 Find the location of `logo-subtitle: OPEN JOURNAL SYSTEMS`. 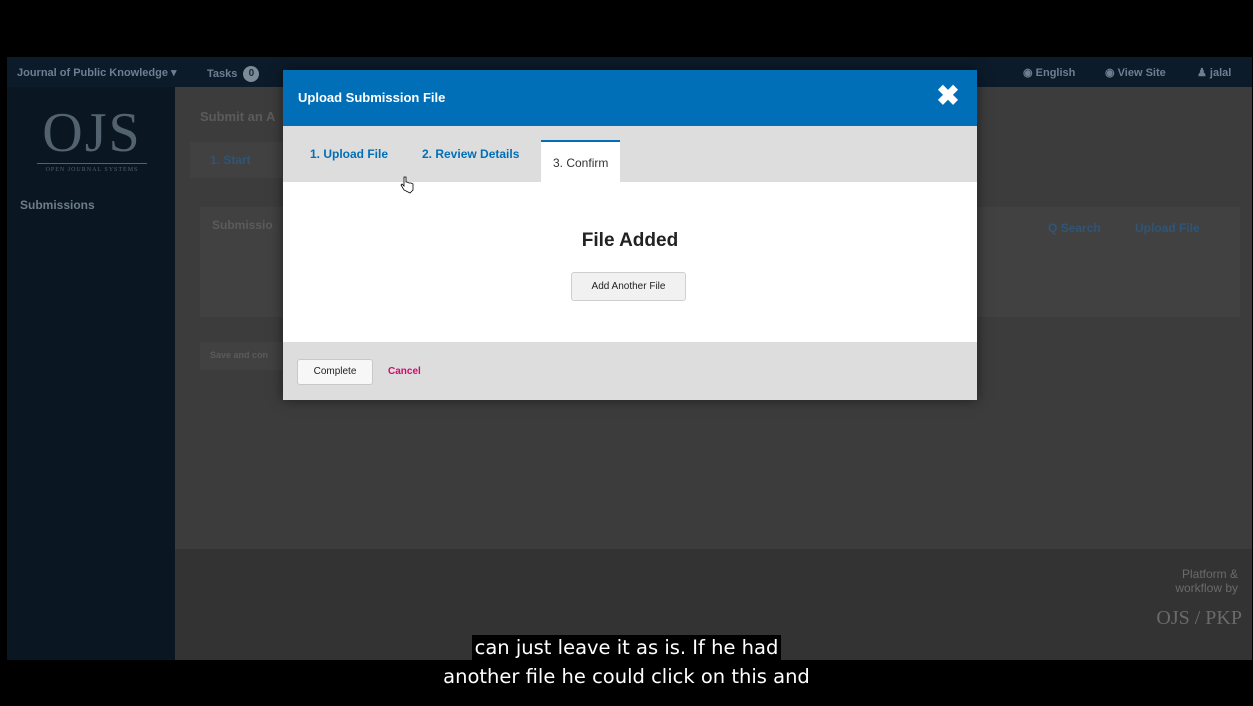

logo-subtitle: OPEN JOURNAL SYSTEMS is located at coordinates (92, 170).